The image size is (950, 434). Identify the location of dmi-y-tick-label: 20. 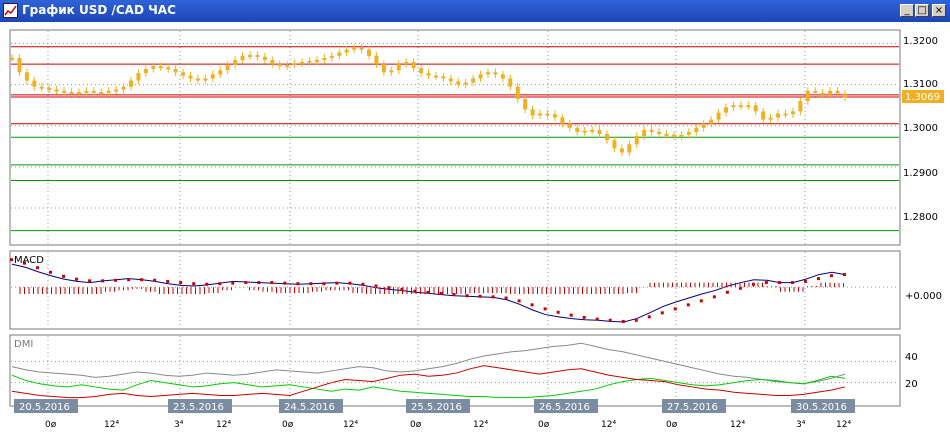
(911, 384).